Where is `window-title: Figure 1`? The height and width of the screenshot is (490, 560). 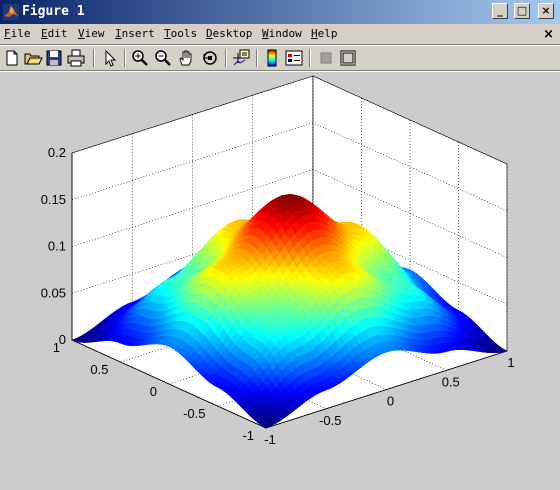 window-title: Figure 1 is located at coordinates (53, 11).